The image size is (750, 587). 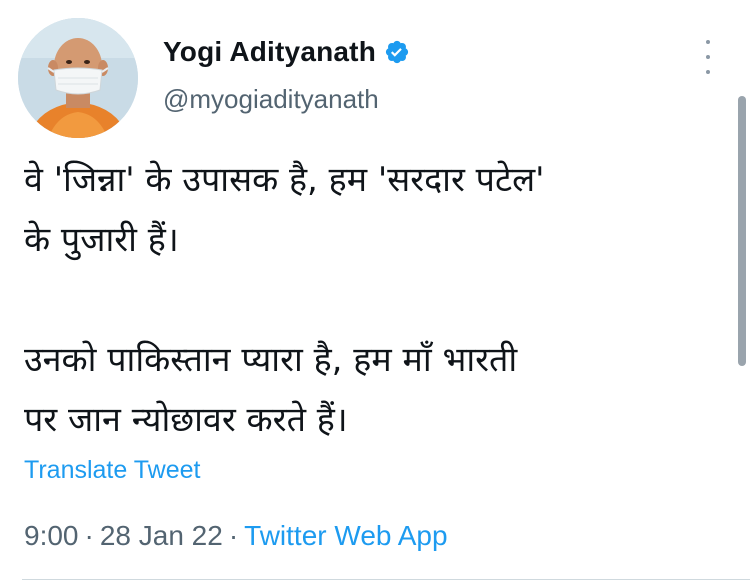 What do you see at coordinates (345, 535) in the screenshot?
I see `tweet-source-link: Twitter Web App` at bounding box center [345, 535].